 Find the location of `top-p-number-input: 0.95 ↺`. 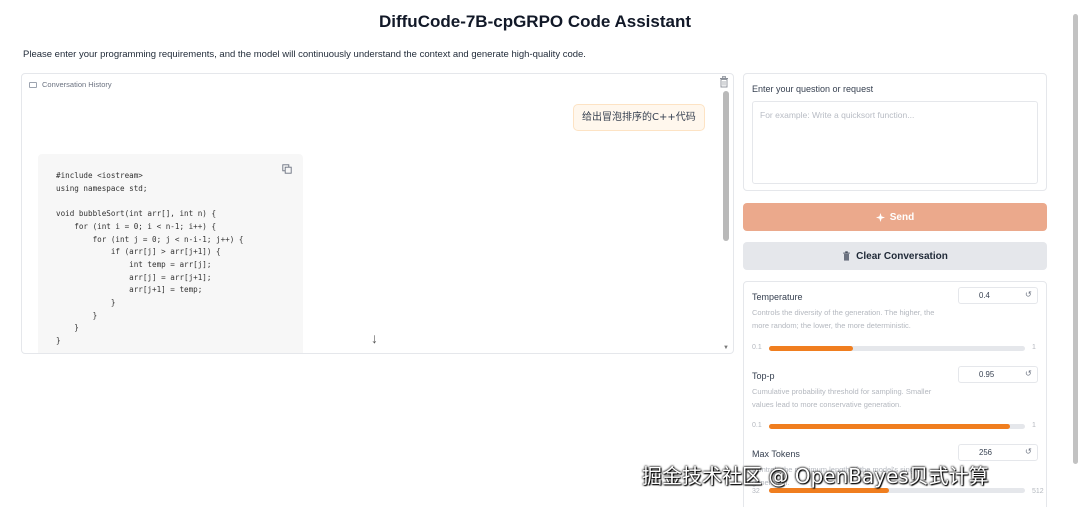

top-p-number-input: 0.95 ↺ is located at coordinates (998, 374).